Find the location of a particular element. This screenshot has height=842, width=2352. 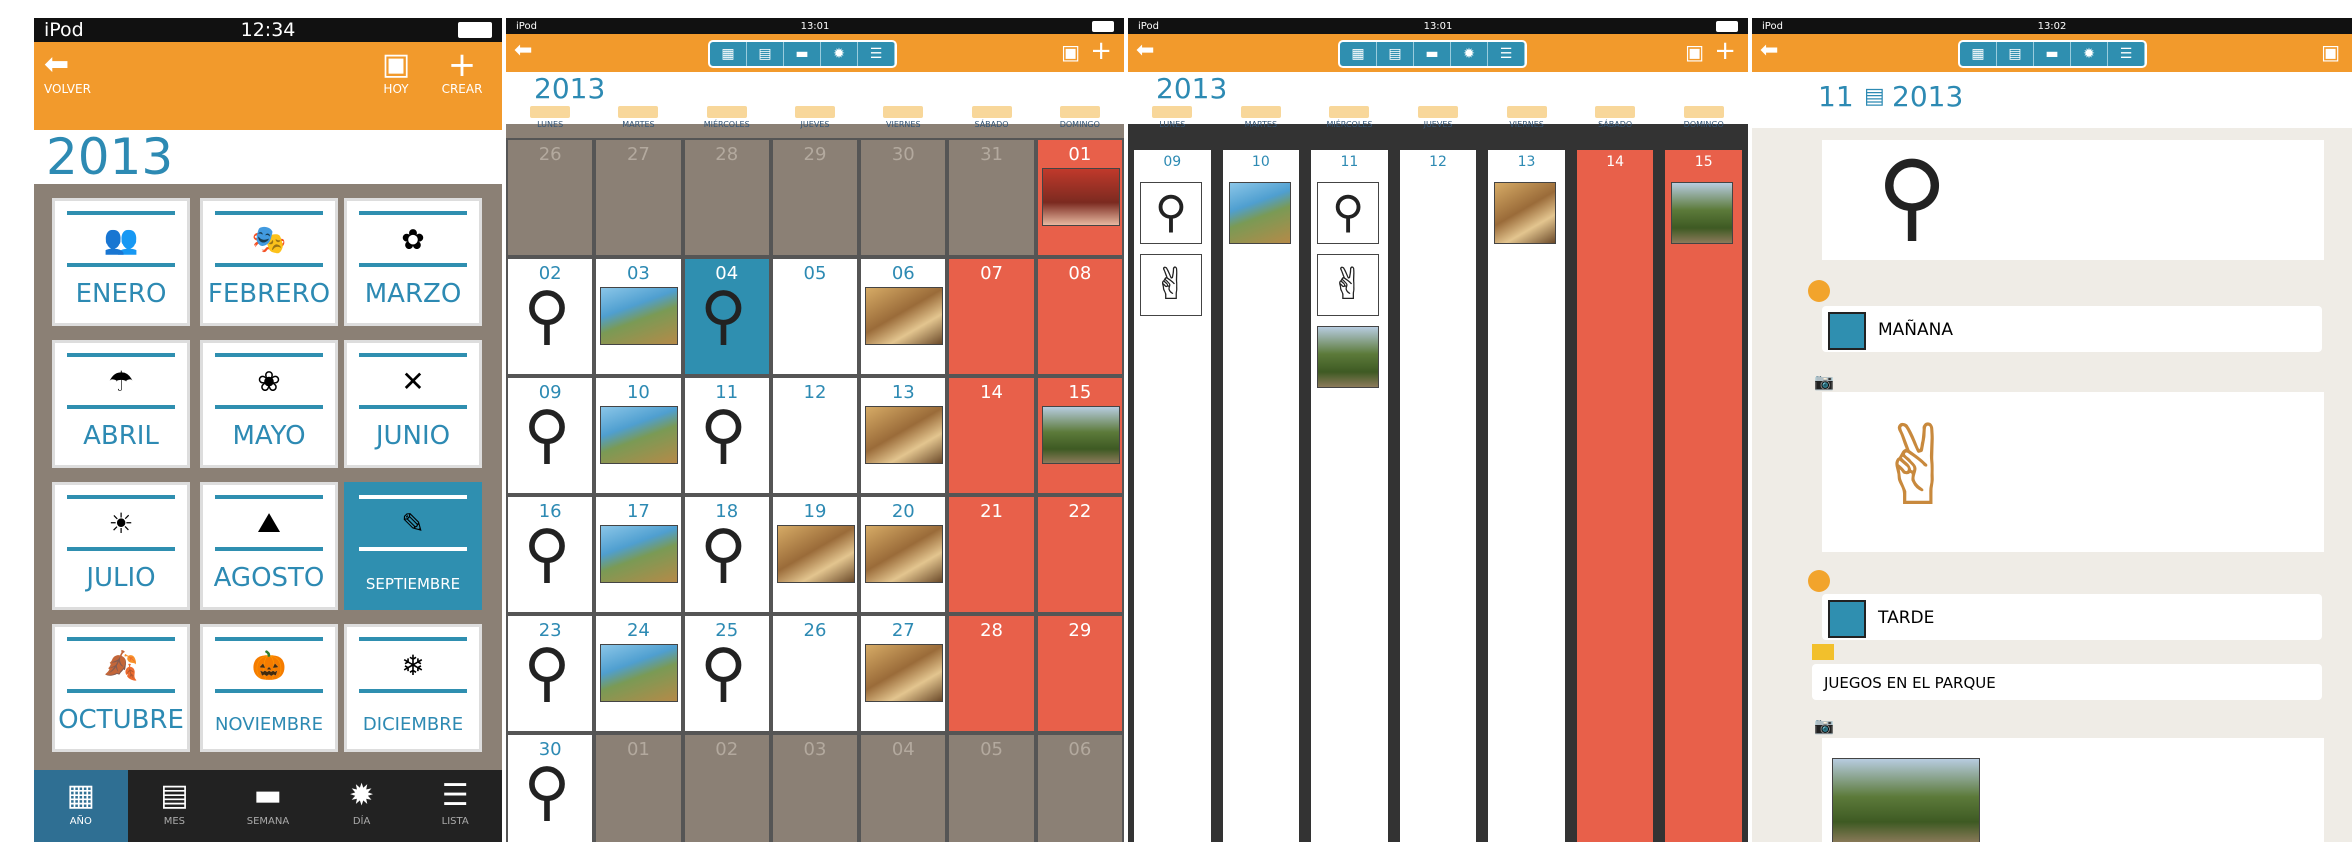

month-tile-mayo: ❀ MAYO is located at coordinates (269, 404).